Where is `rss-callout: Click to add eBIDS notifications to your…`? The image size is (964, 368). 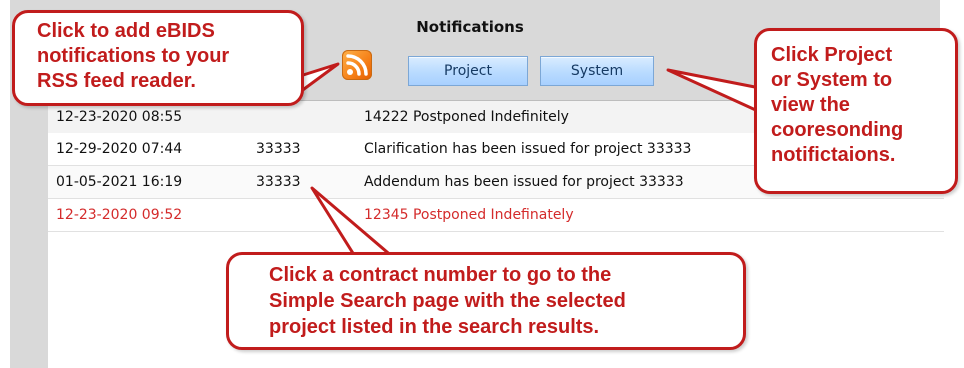 rss-callout: Click to add eBIDS notifications to your… is located at coordinates (158, 58).